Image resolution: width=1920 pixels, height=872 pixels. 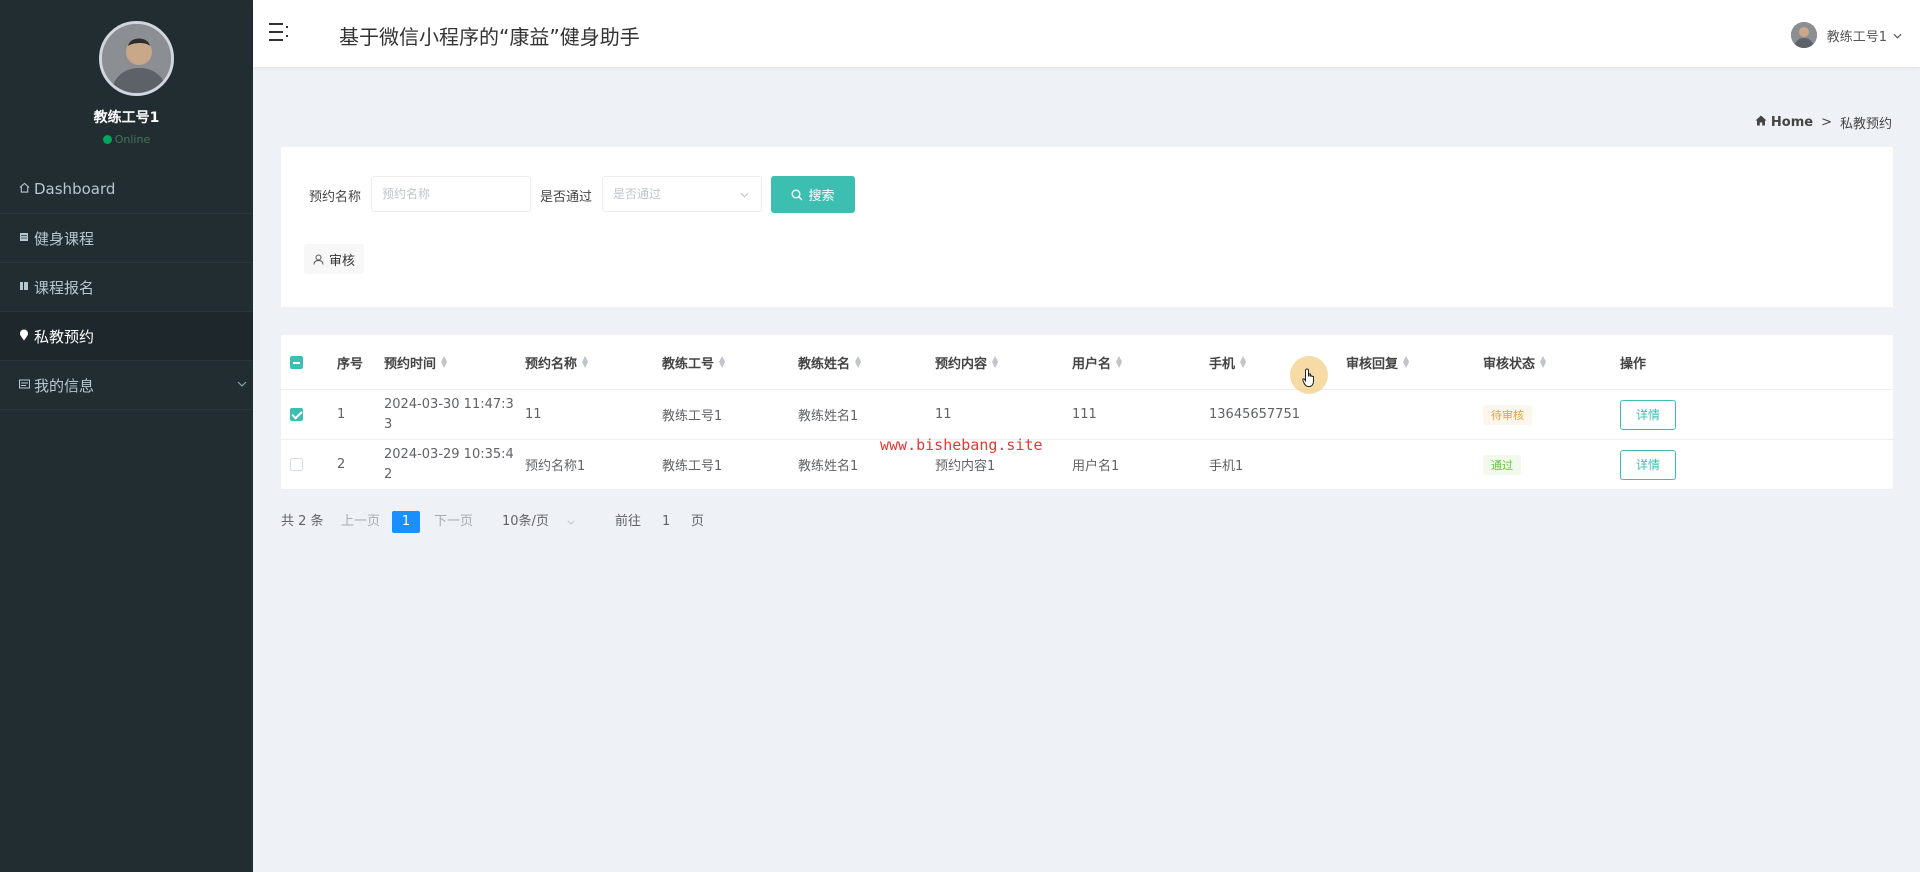 I want to click on breadcrumb: Home > 私教预约, so click(x=1823, y=122).